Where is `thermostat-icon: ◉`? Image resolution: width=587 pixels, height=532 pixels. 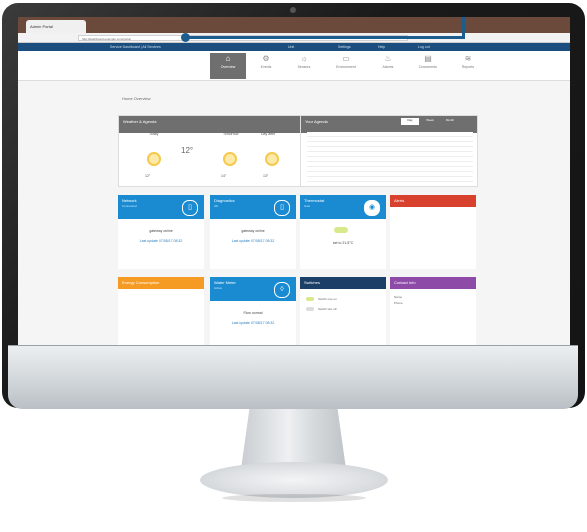 thermostat-icon: ◉ is located at coordinates (372, 208).